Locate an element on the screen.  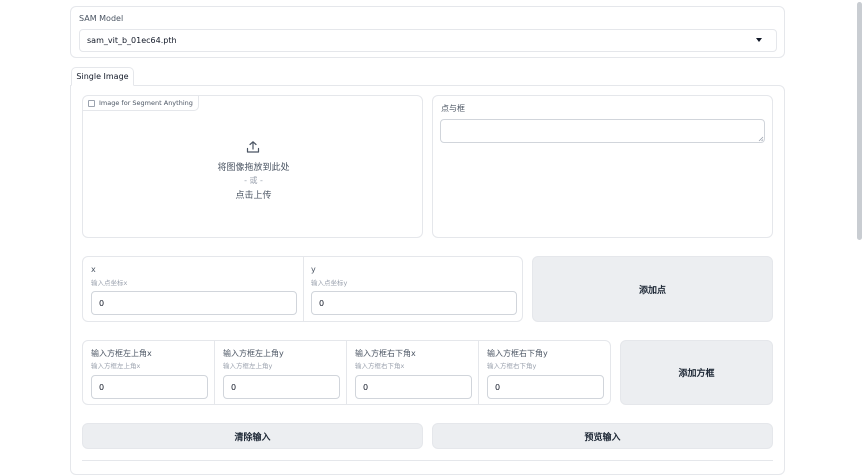
upload-drop-text: 将图像拖放到此处 is located at coordinates (253, 168).